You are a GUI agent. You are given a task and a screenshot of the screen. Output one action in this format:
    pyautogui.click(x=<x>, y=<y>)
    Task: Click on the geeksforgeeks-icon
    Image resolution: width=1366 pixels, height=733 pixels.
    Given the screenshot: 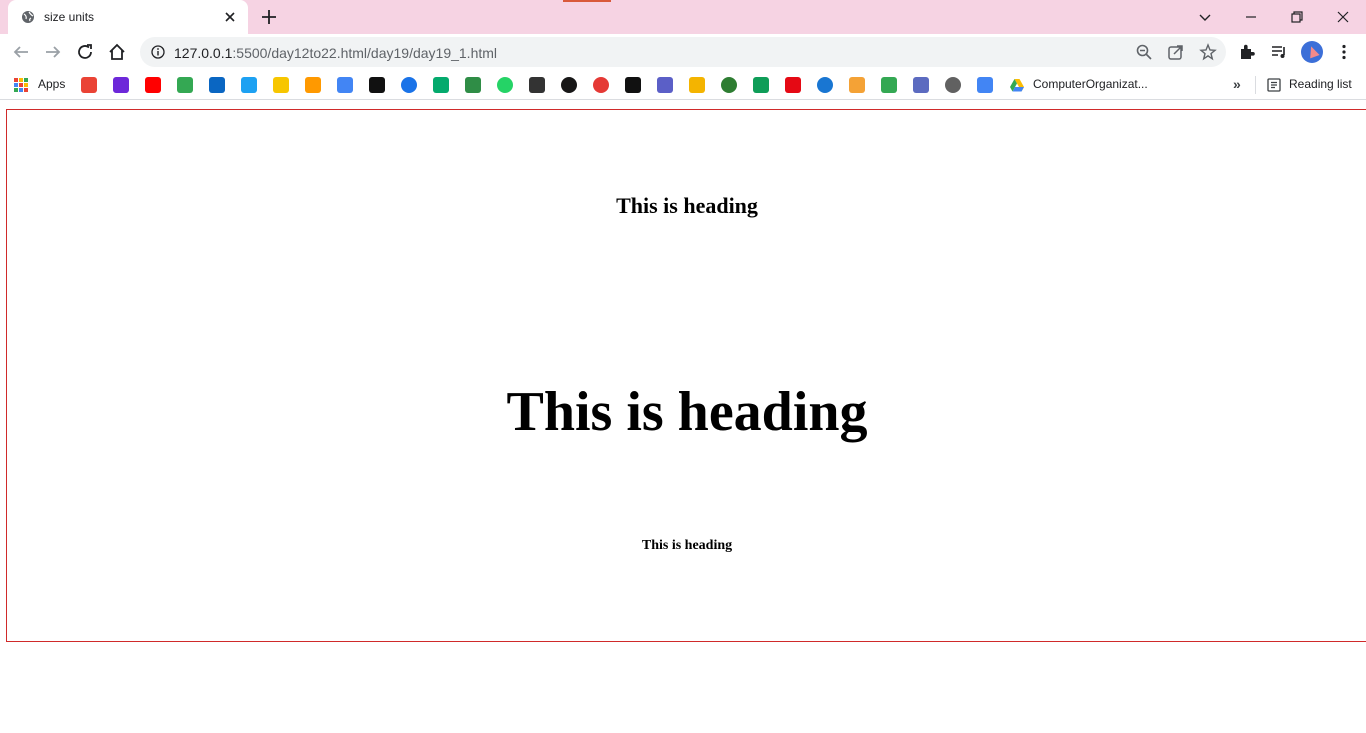 What is the action you would take?
    pyautogui.click(x=473, y=85)
    